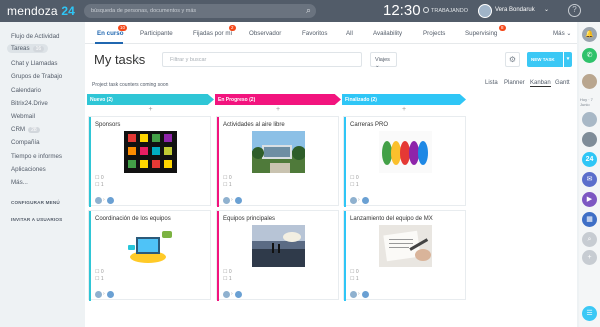 The image size is (600, 327). What do you see at coordinates (38, 49) in the screenshot?
I see `tasks-count-badge: 16` at bounding box center [38, 49].